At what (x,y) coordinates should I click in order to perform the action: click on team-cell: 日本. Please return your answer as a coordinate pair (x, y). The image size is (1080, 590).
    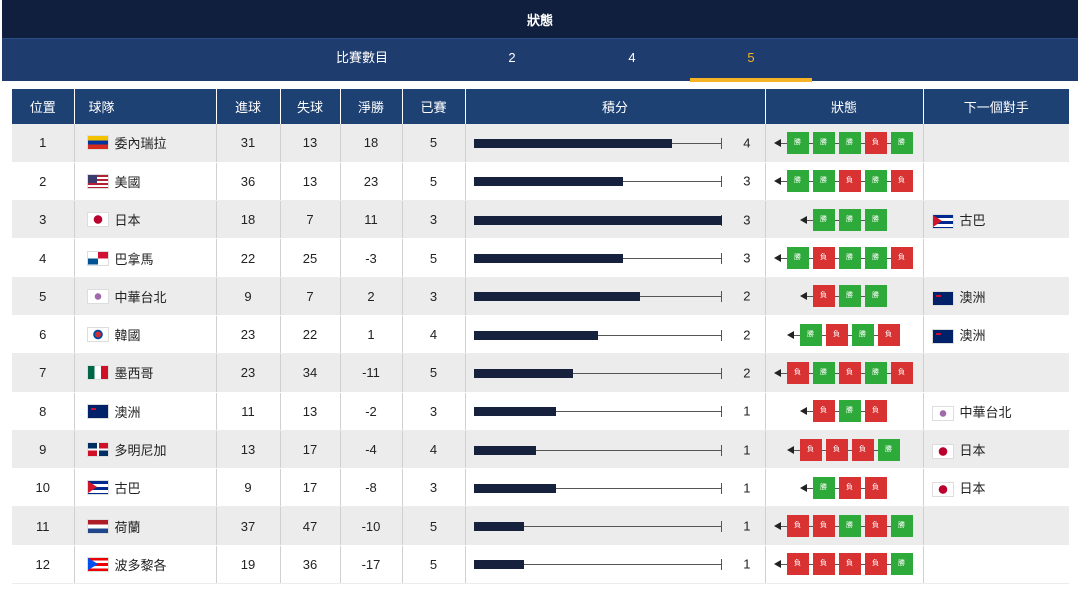
    Looking at the image, I should click on (145, 220).